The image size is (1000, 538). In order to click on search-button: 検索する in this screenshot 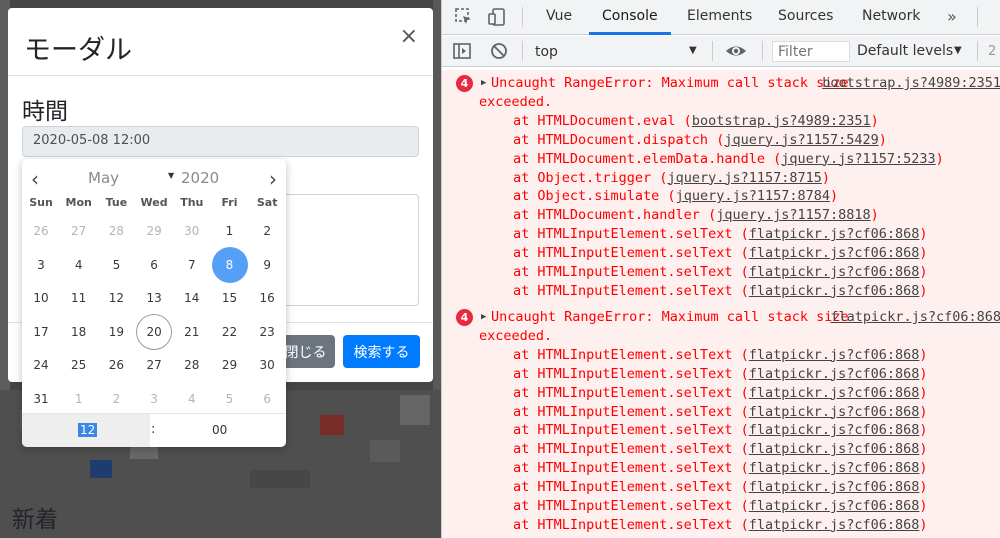, I will do `click(381, 351)`.